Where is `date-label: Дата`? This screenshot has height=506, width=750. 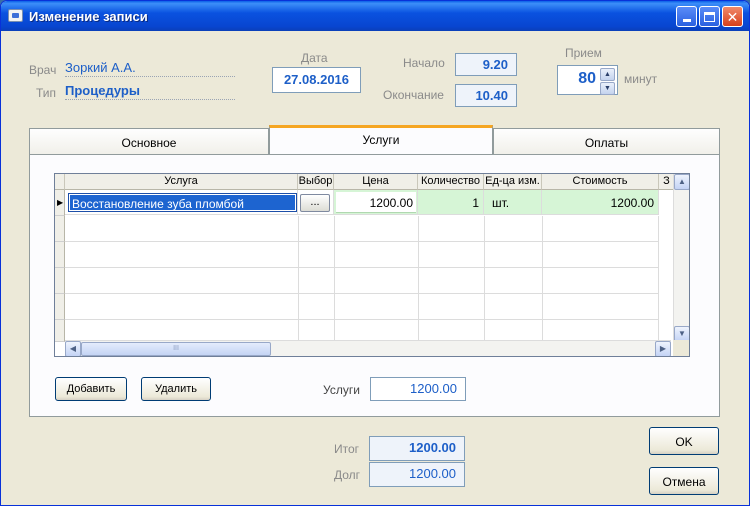 date-label: Дата is located at coordinates (314, 58).